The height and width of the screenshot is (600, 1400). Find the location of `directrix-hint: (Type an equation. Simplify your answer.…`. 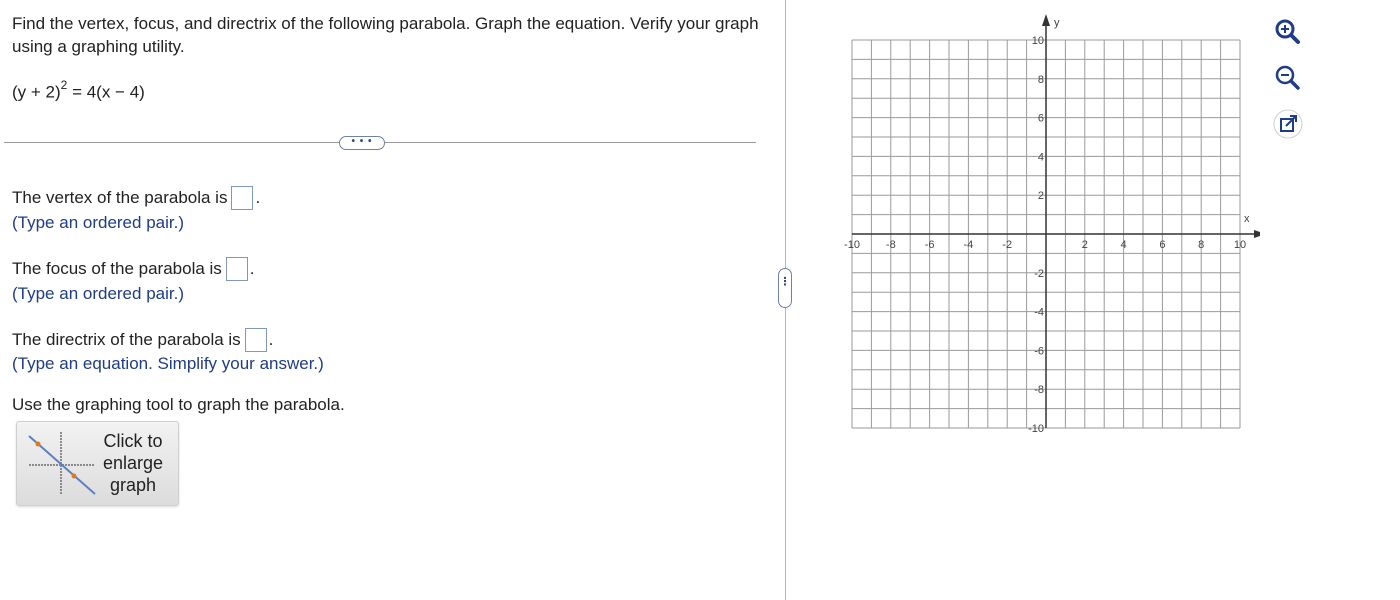

directrix-hint: (Type an equation. Simplify your answer.… is located at coordinates (168, 363).